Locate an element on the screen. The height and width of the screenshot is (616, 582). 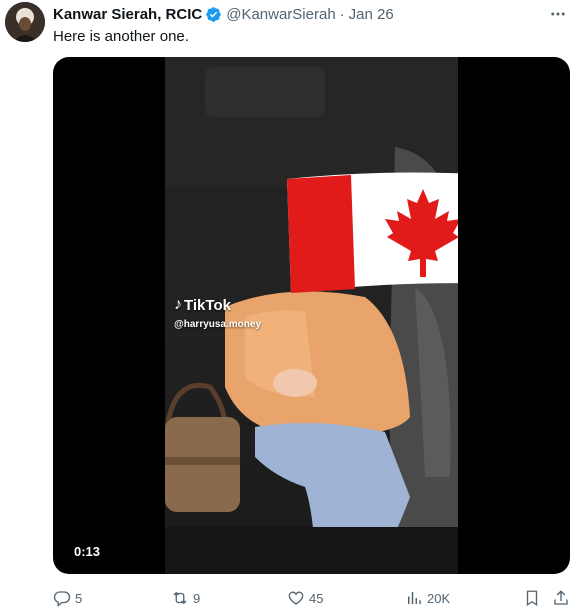
reply-icon is located at coordinates (62, 599).